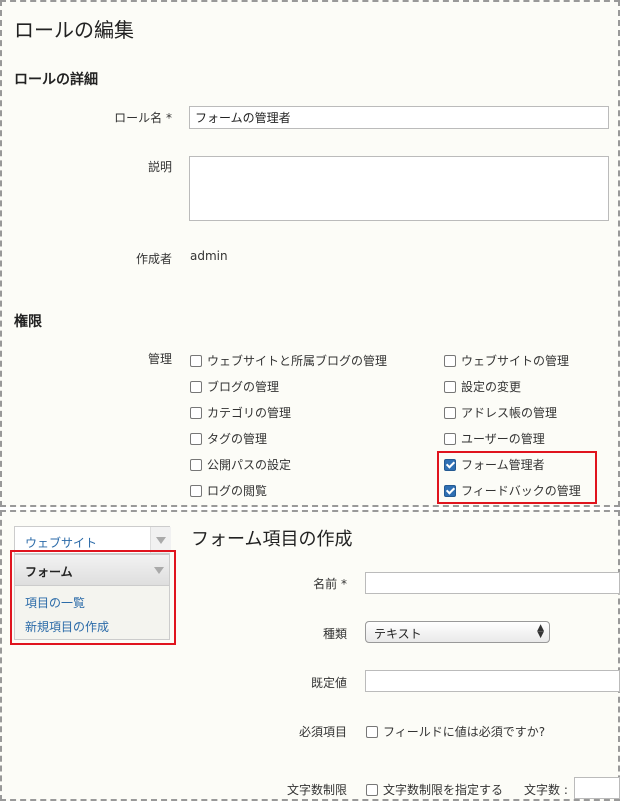 This screenshot has height=801, width=620. Describe the element at coordinates (61, 542) in the screenshot. I see `sidebar-website-label: ウェブサイト` at that location.